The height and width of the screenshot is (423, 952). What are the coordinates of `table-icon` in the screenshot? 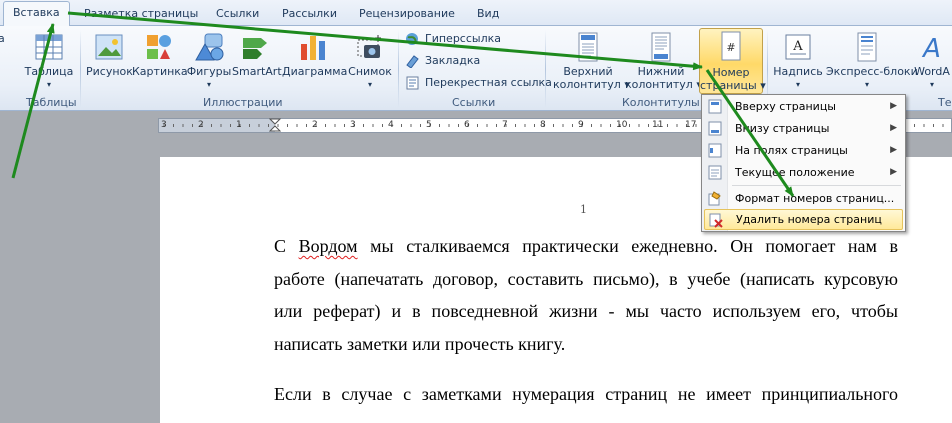 It's located at (49, 47).